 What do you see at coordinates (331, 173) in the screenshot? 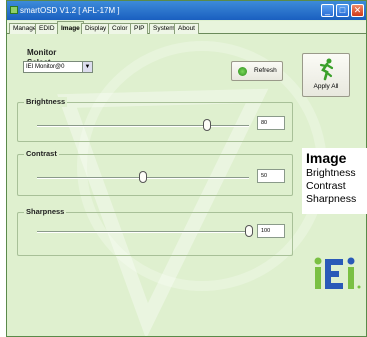
I see `overlay-item-brightness: Brightness` at bounding box center [331, 173].